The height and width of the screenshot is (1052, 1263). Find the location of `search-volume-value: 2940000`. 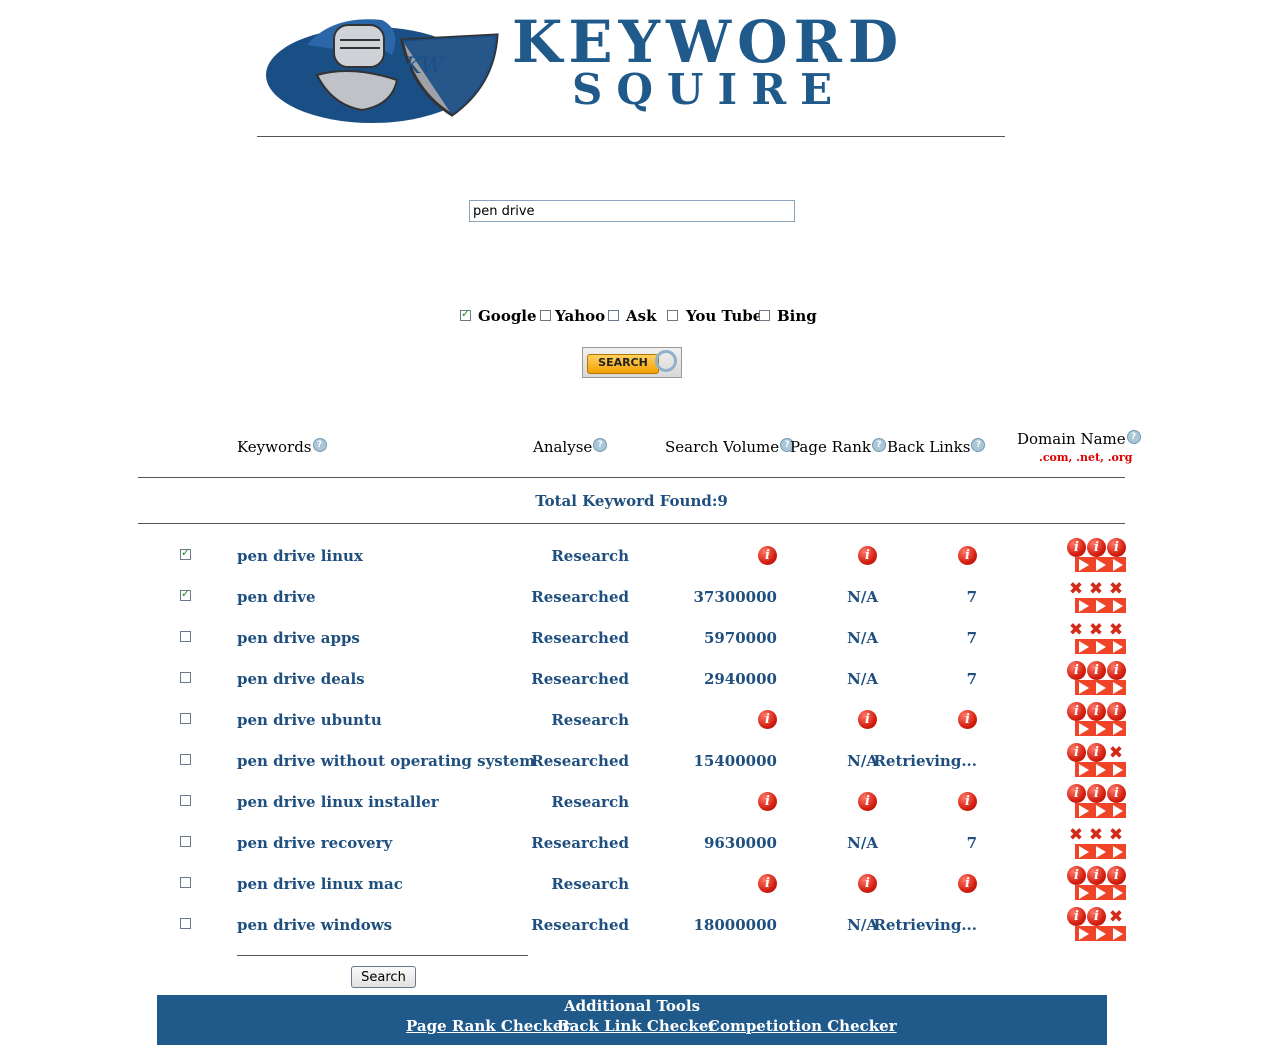

search-volume-value: 2940000 is located at coordinates (740, 679).